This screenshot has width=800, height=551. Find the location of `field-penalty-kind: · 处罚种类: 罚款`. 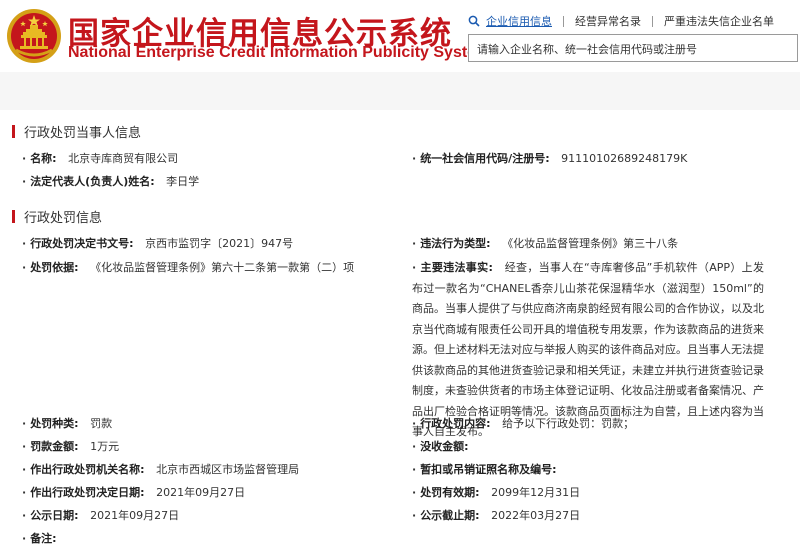

field-penalty-kind: · 处罚种类: 罚款 is located at coordinates (67, 423).